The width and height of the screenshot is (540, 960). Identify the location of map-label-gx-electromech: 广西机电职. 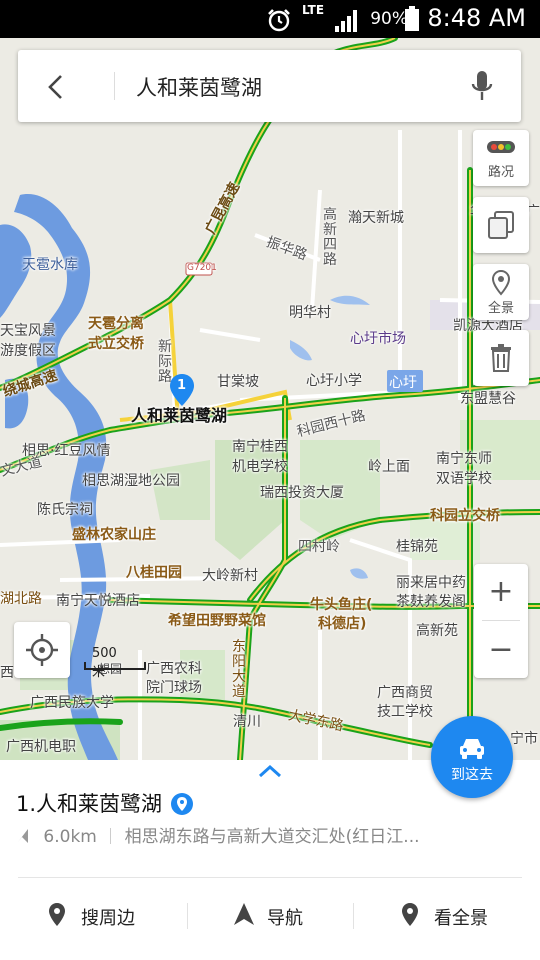
(41, 747).